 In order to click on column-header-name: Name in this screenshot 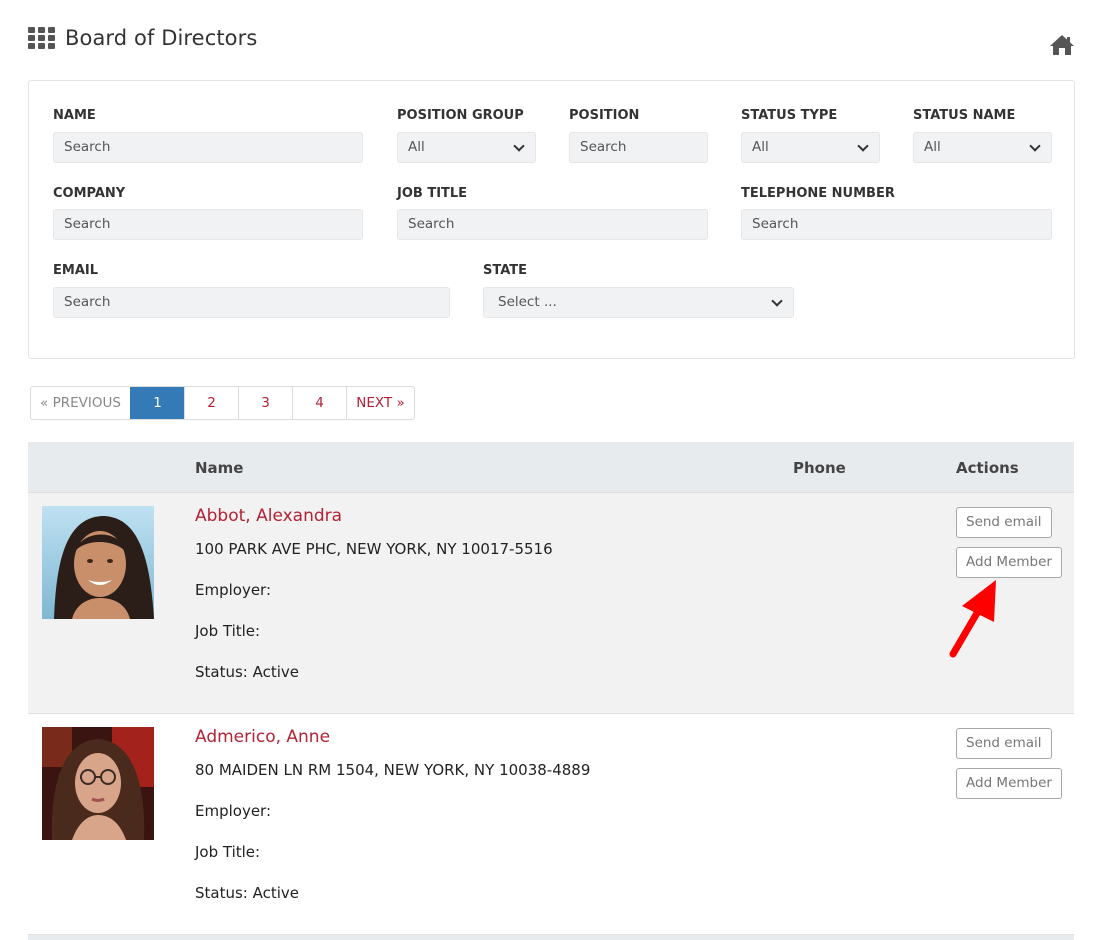, I will do `click(219, 468)`.